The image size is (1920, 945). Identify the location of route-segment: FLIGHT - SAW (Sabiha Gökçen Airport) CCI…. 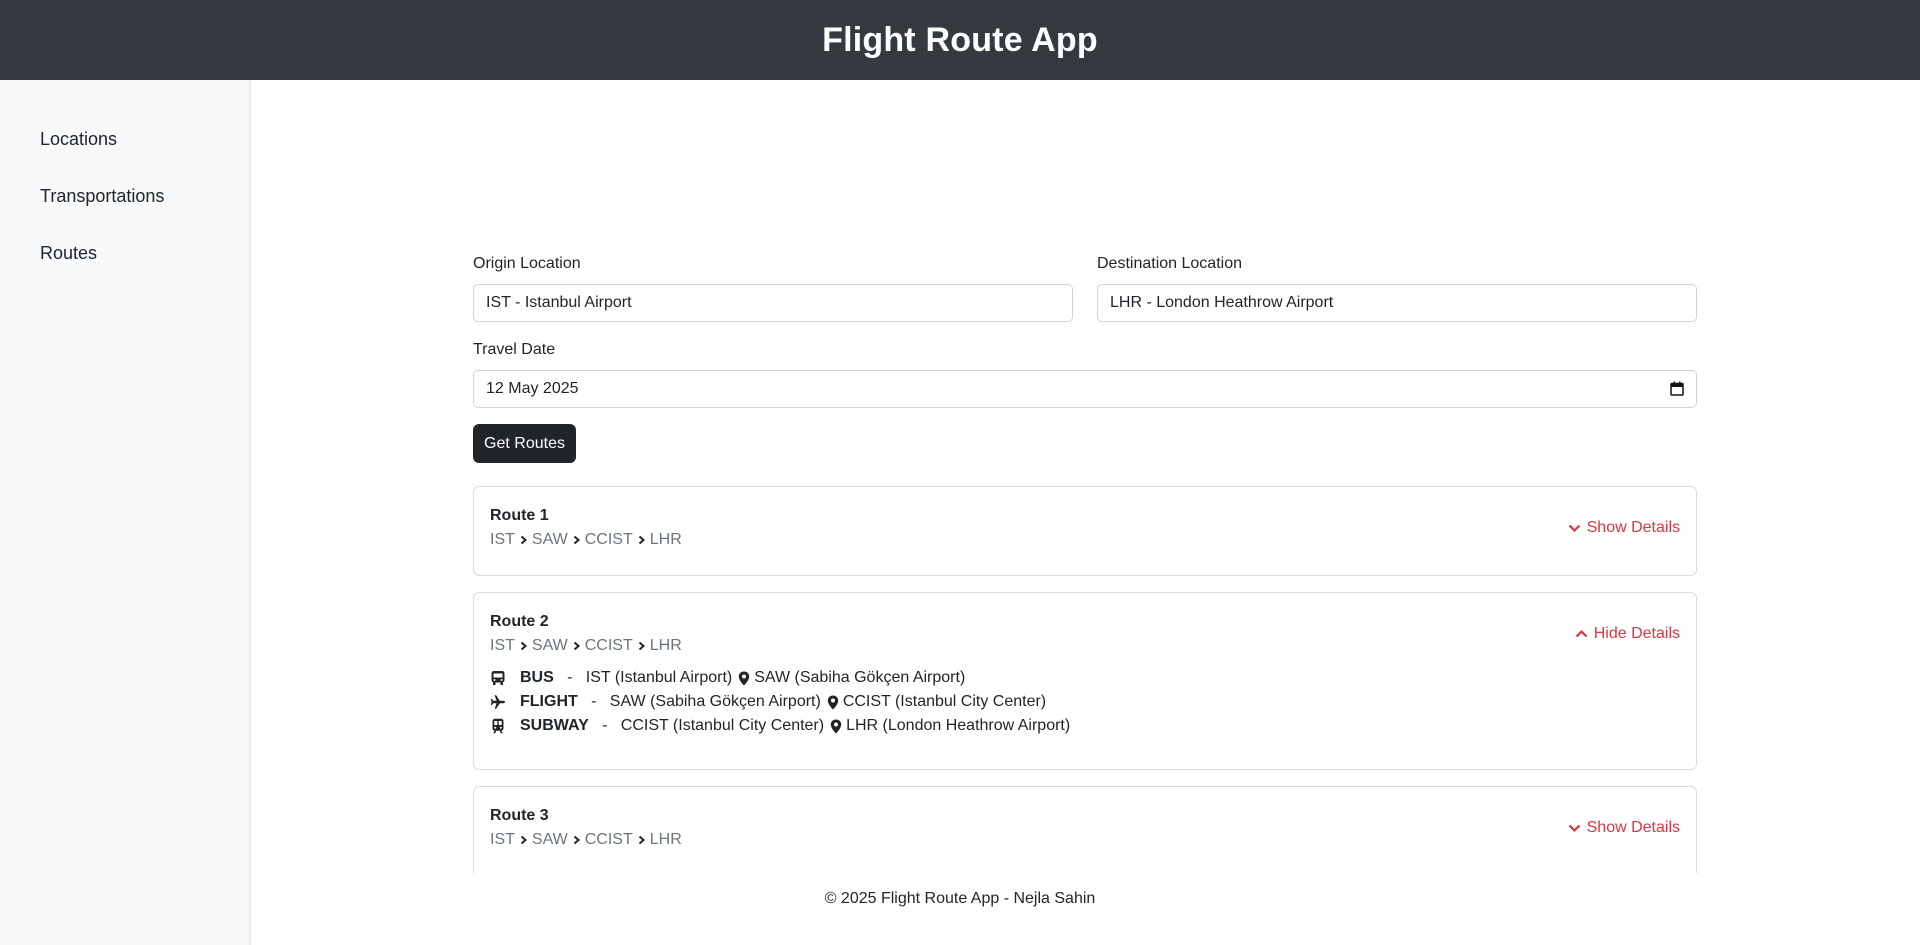
(768, 702).